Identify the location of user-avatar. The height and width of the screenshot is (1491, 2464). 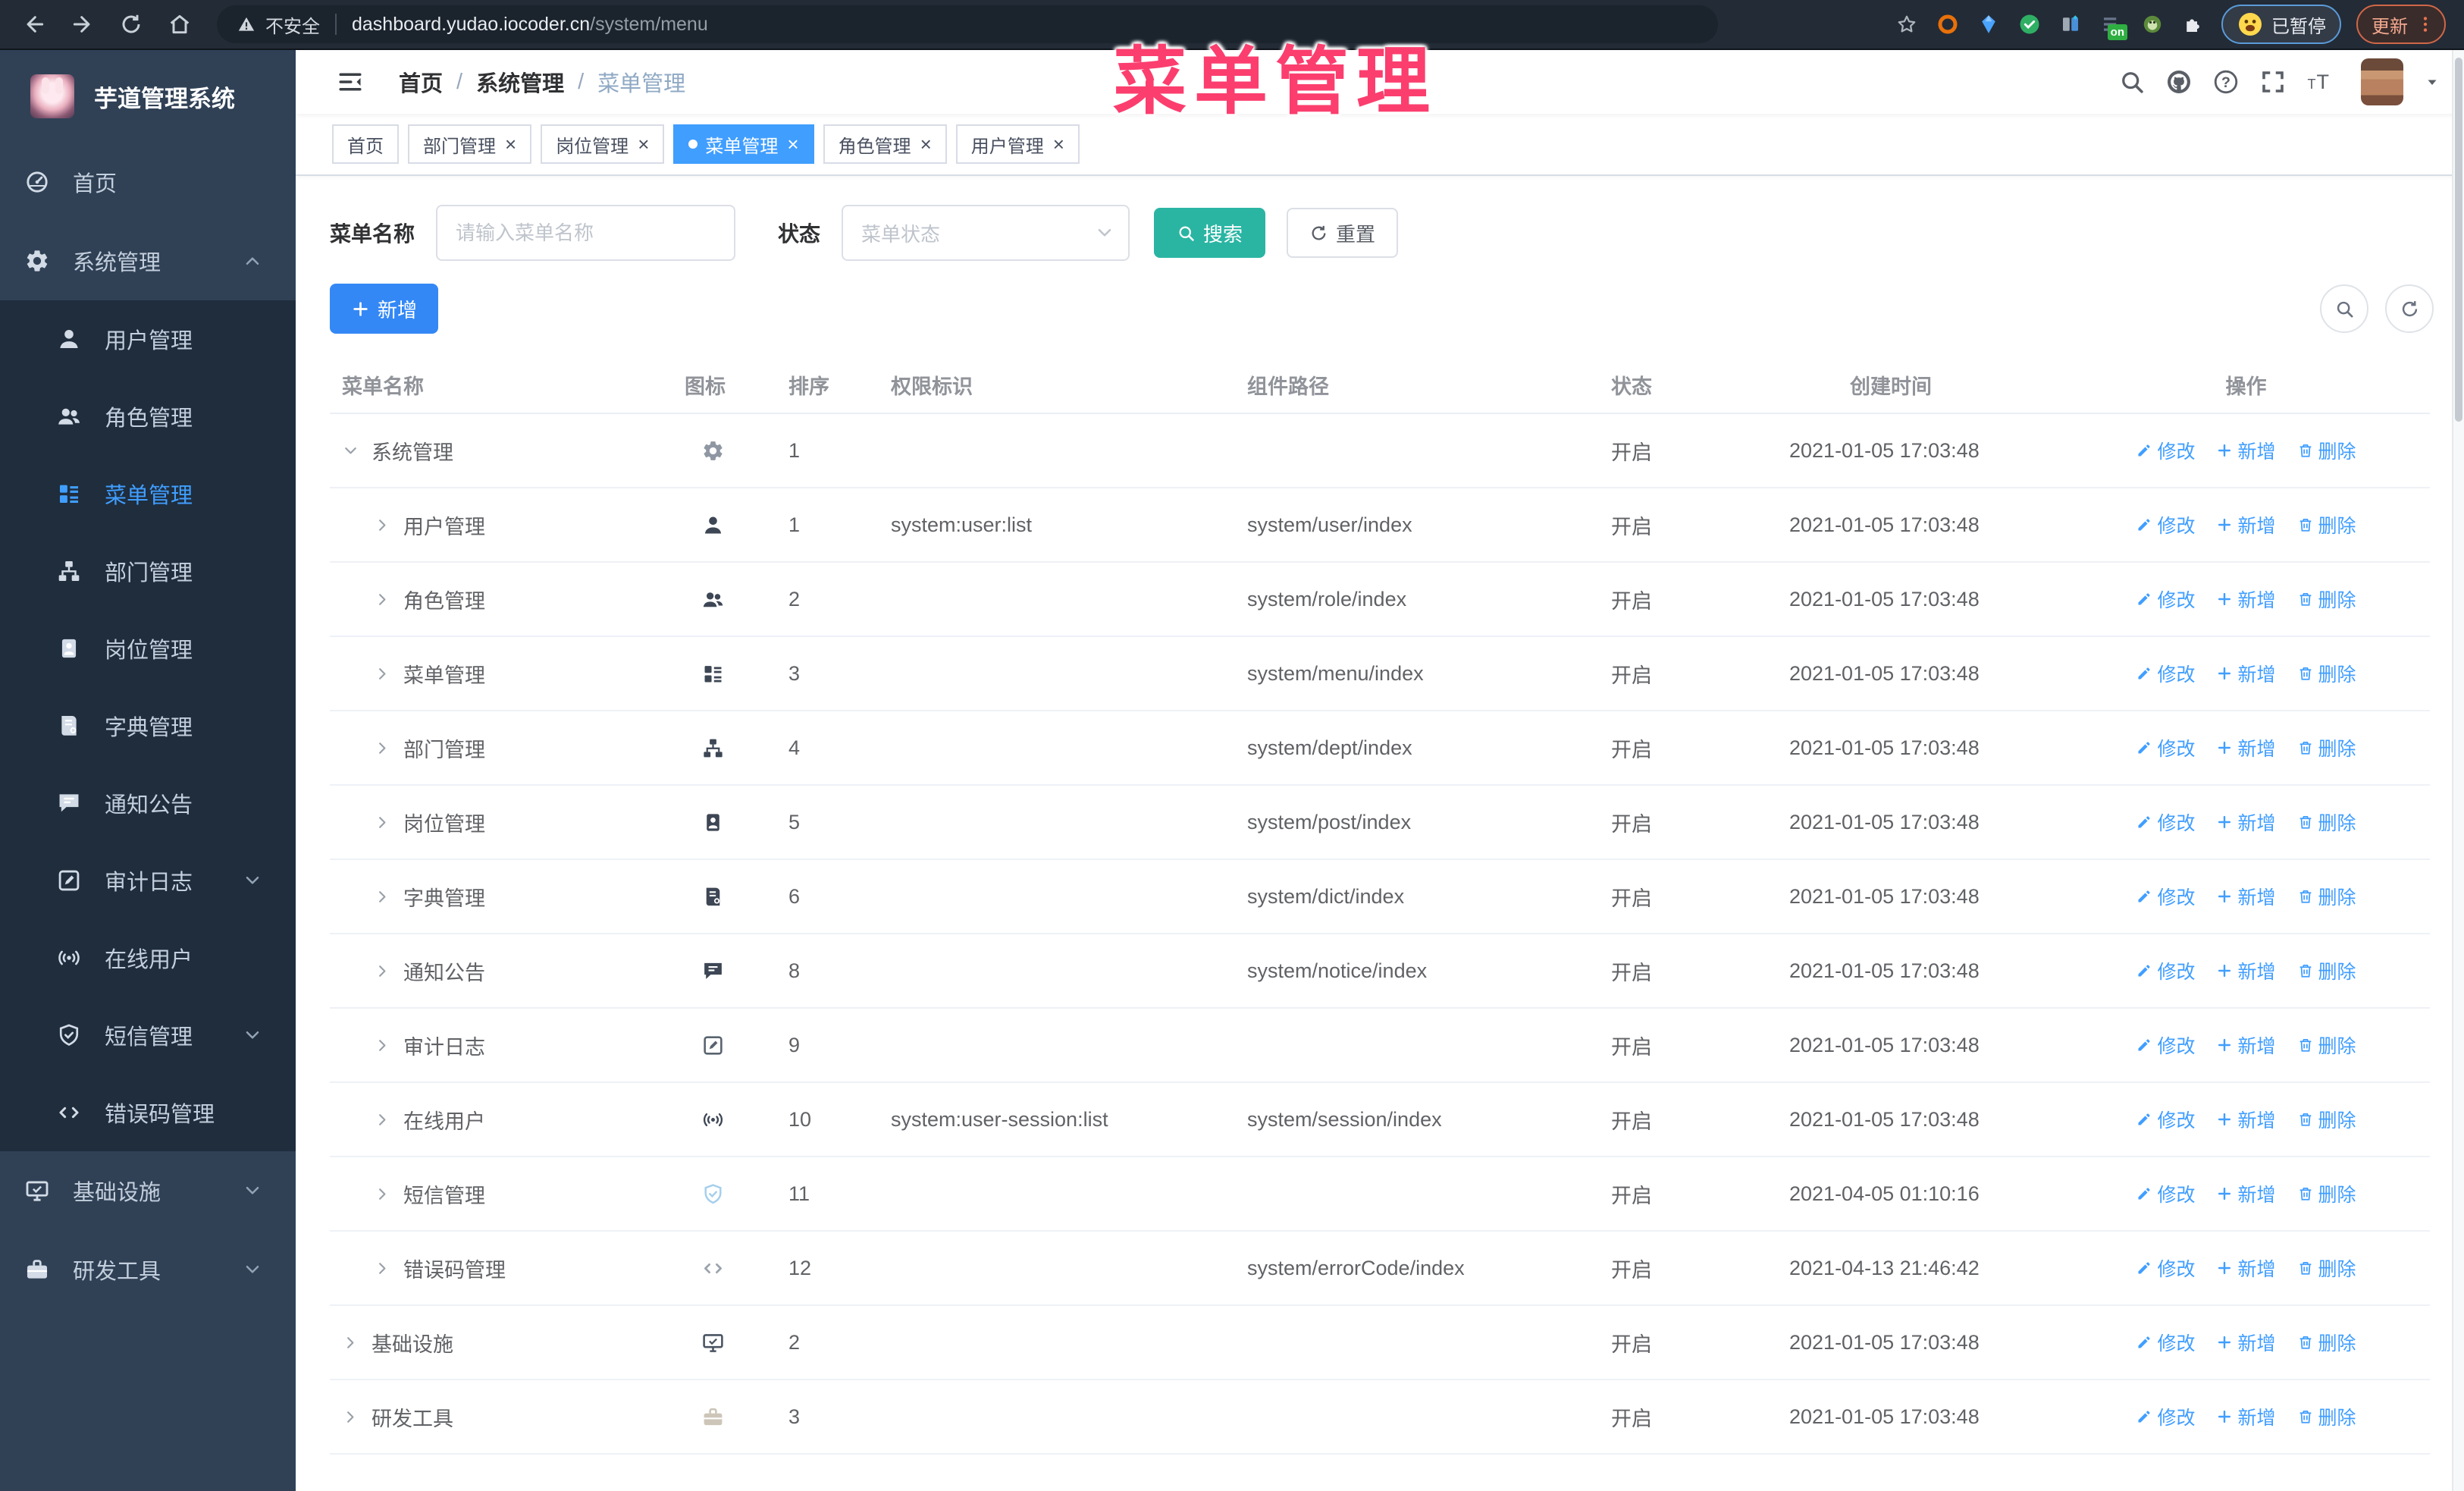
(2382, 81).